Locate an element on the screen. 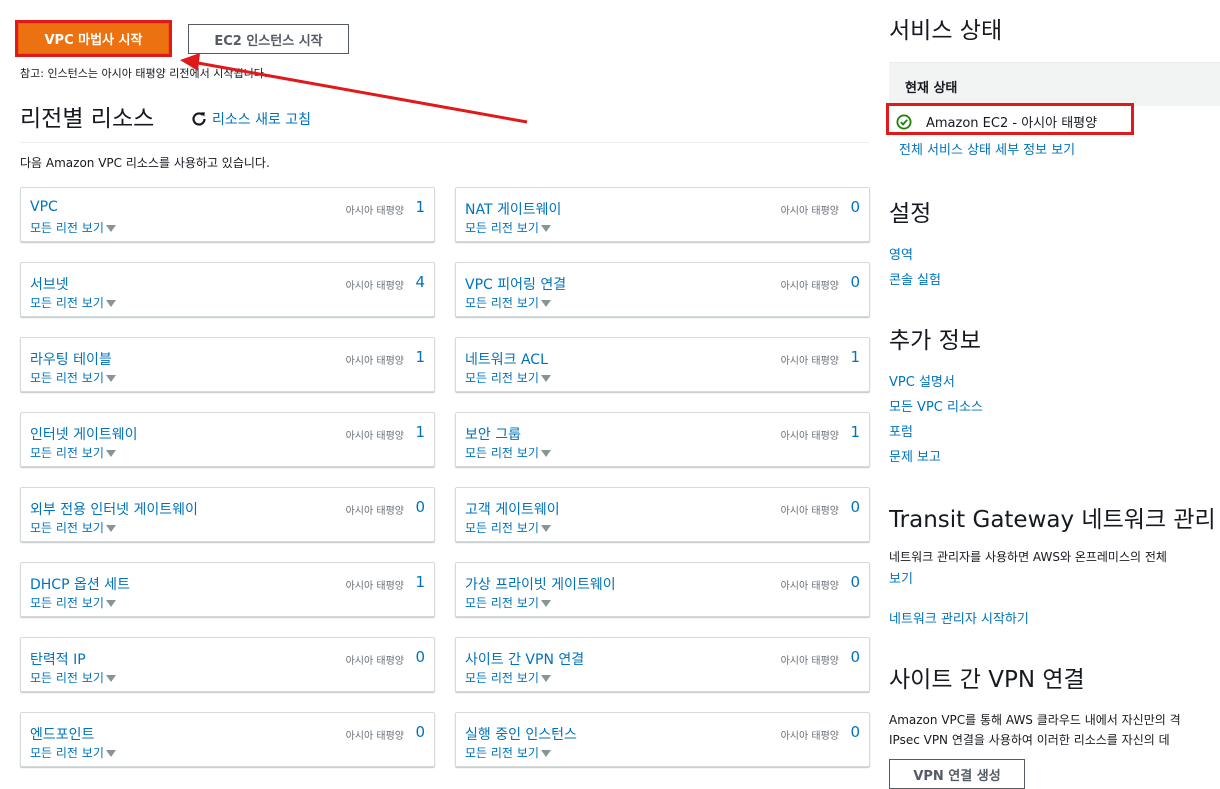 This screenshot has height=789, width=1220. site-vpn-desc-line2: IPsec VPN 연결을 사용하여 이러한 리소스를 자신의 데 is located at coordinates (1029, 740).